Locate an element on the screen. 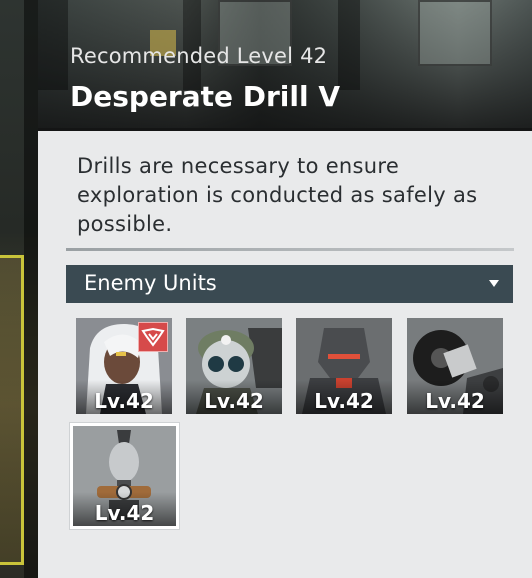  background-frame is located at coordinates (12, 410).